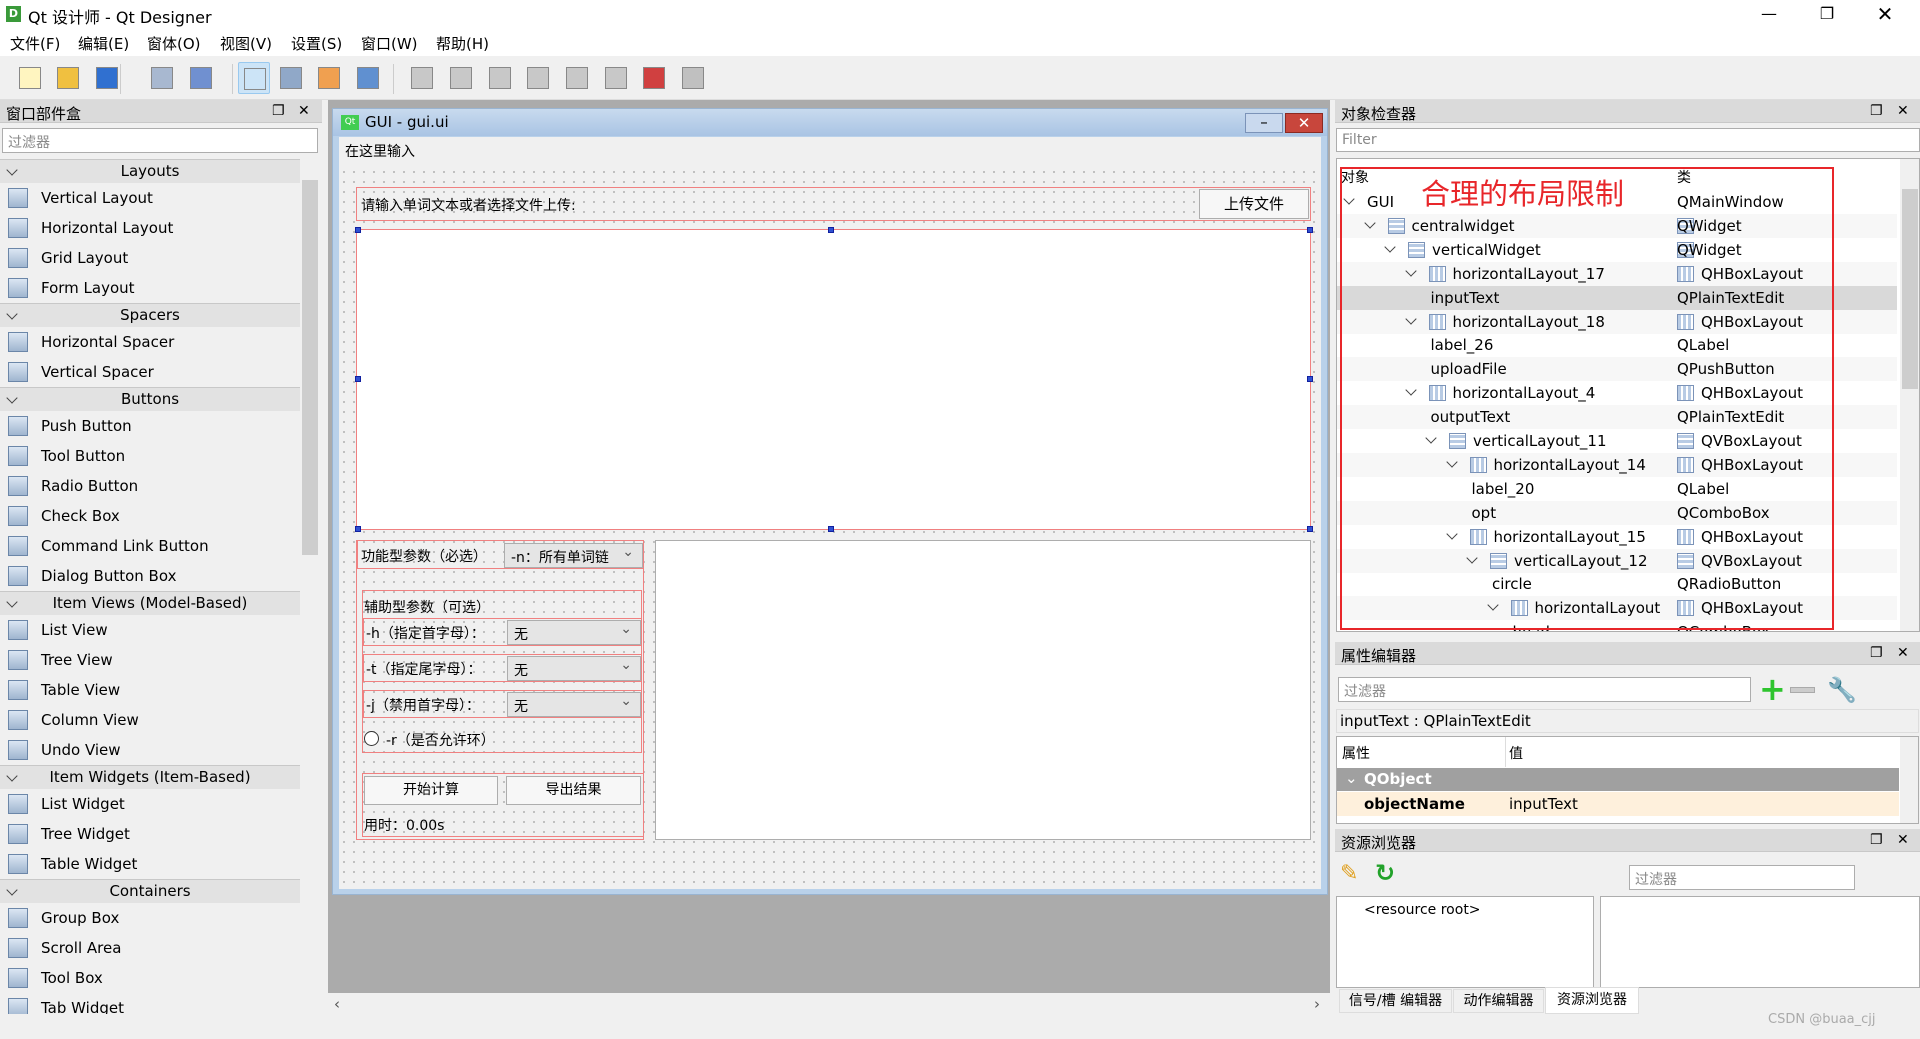 This screenshot has height=1039, width=1920. Describe the element at coordinates (1742, 877) in the screenshot. I see `resource-filter-input: 过滤器` at that location.